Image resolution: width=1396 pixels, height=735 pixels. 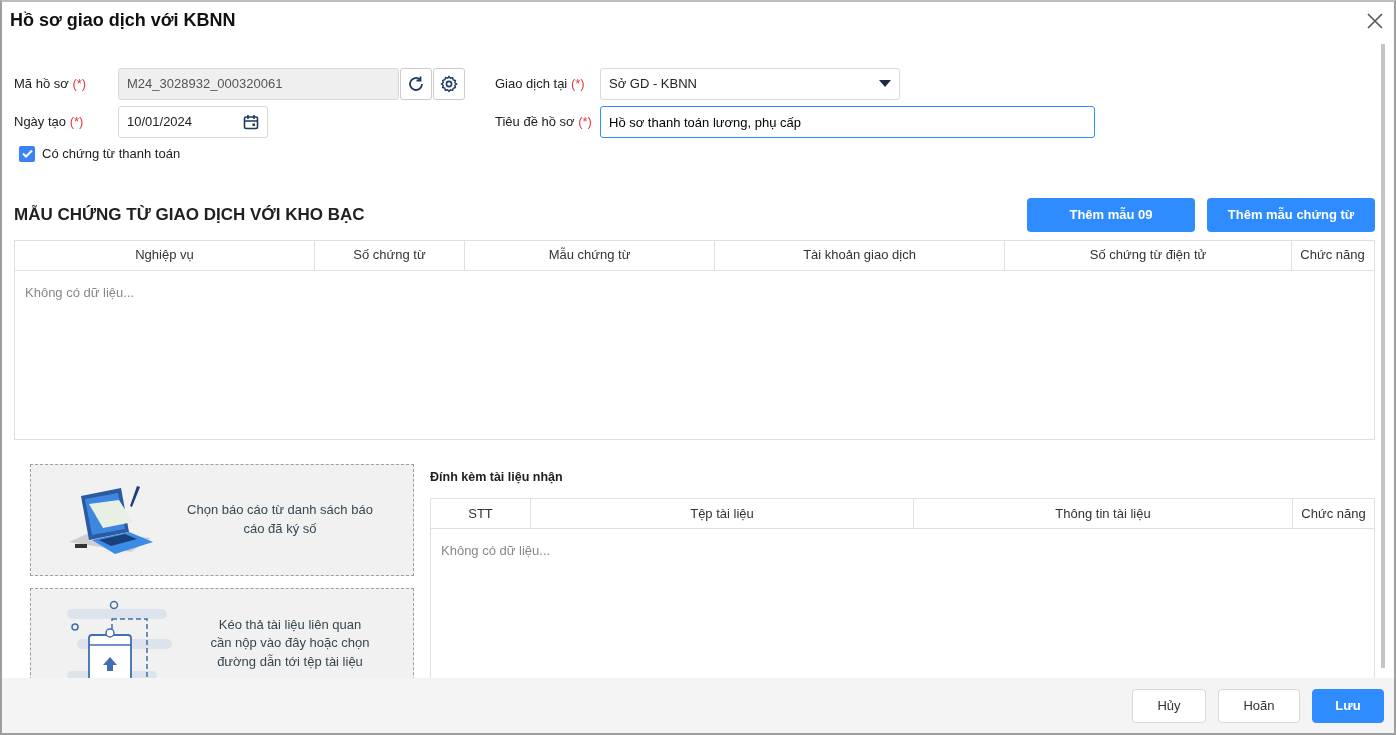 I want to click on column-header: Số chứng từ, so click(x=390, y=255).